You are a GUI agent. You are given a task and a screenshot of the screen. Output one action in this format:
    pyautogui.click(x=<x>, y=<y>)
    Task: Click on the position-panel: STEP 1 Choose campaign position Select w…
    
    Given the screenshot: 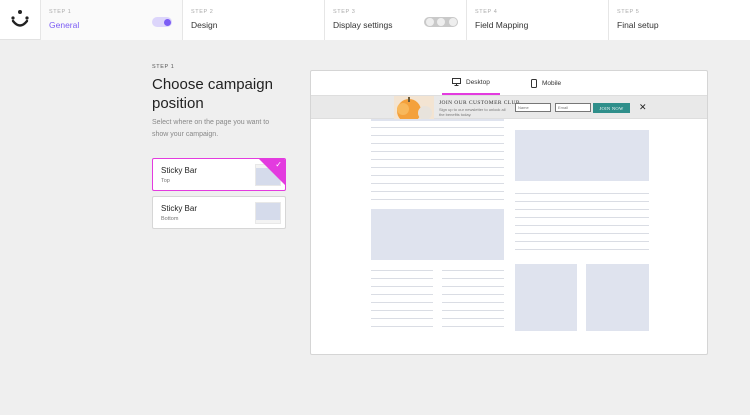 What is the action you would take?
    pyautogui.click(x=222, y=146)
    